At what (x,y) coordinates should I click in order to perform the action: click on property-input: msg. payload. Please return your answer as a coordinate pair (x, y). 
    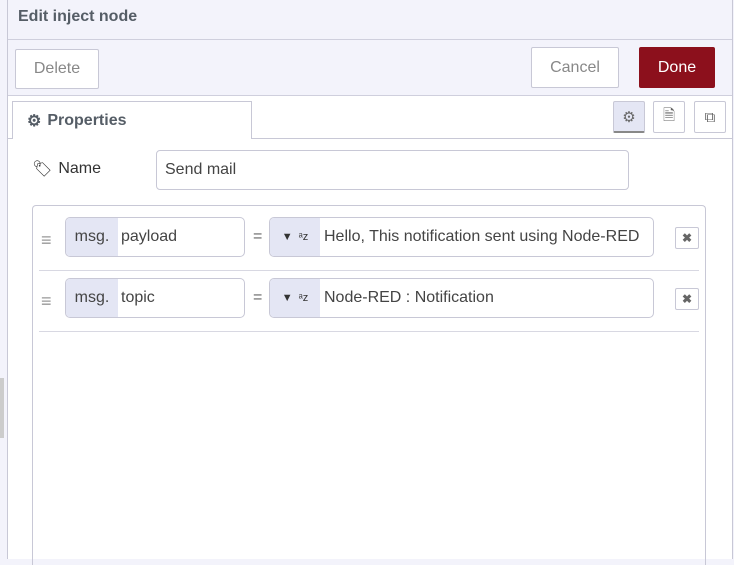
    Looking at the image, I should click on (155, 237).